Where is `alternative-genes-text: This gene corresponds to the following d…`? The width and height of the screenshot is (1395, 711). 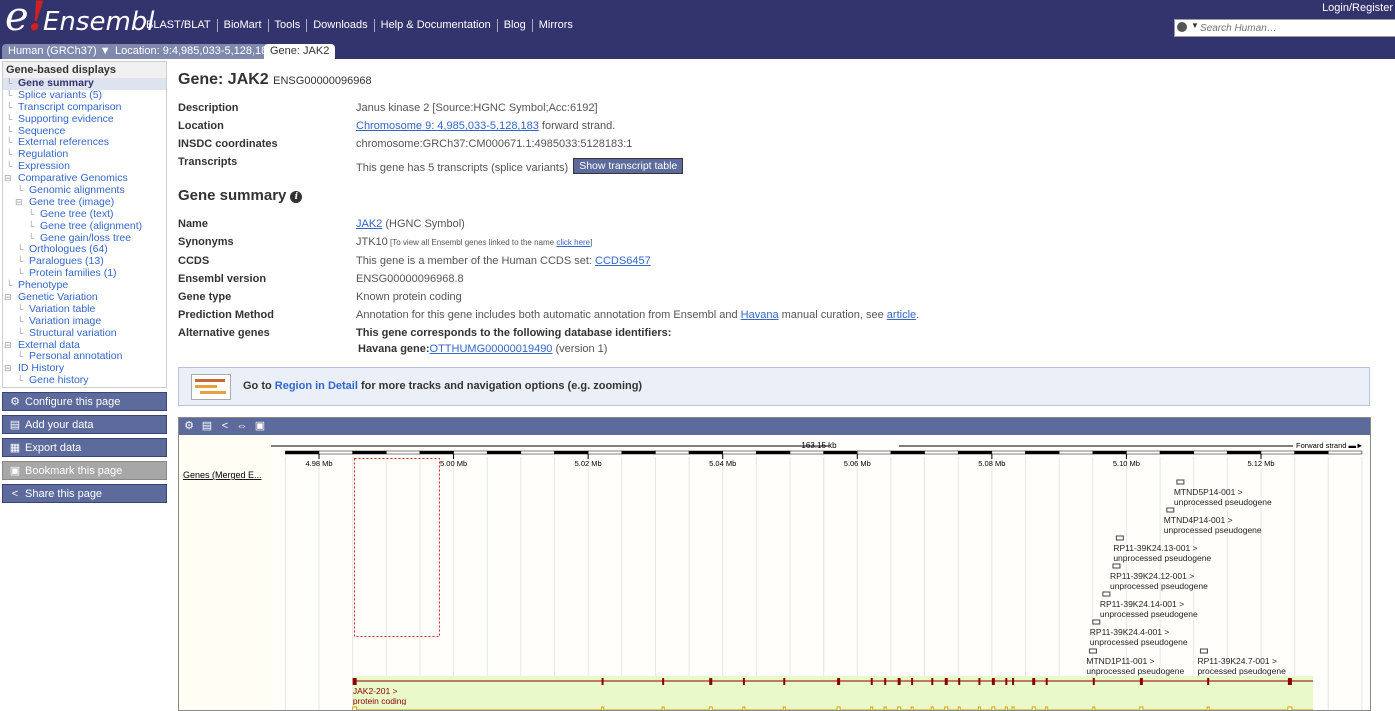
alternative-genes-text: This gene corresponds to the following d… is located at coordinates (514, 333).